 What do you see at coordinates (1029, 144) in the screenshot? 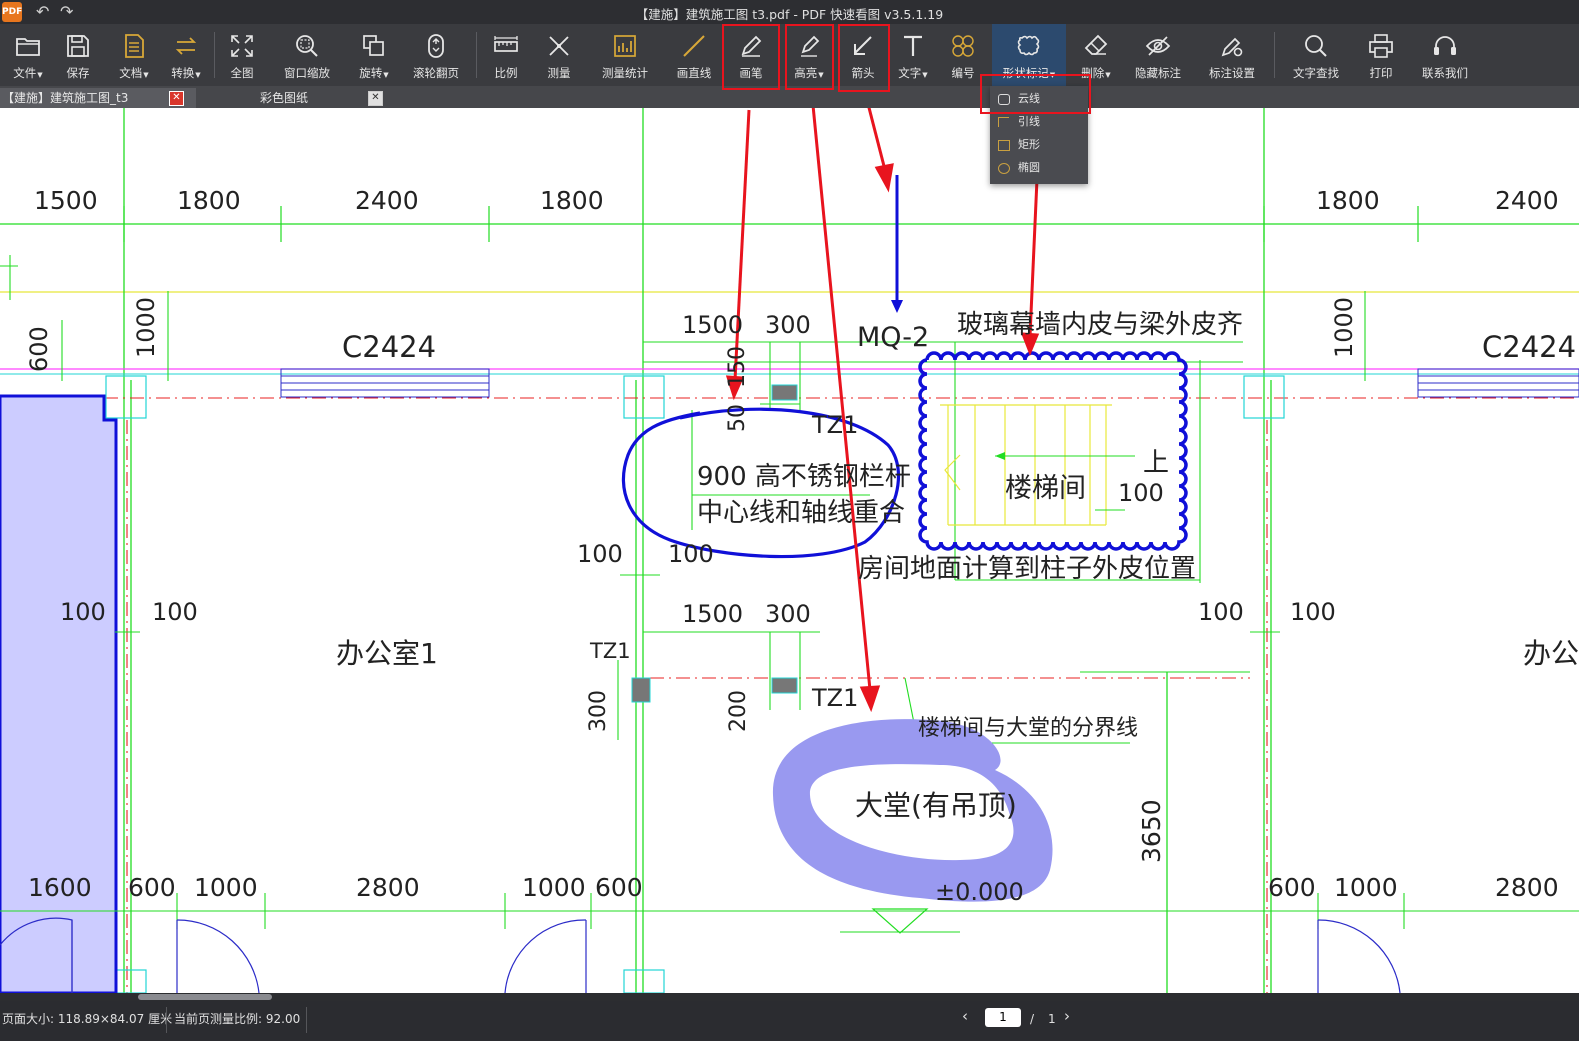
I see `menu-item-label: 矩形` at bounding box center [1029, 144].